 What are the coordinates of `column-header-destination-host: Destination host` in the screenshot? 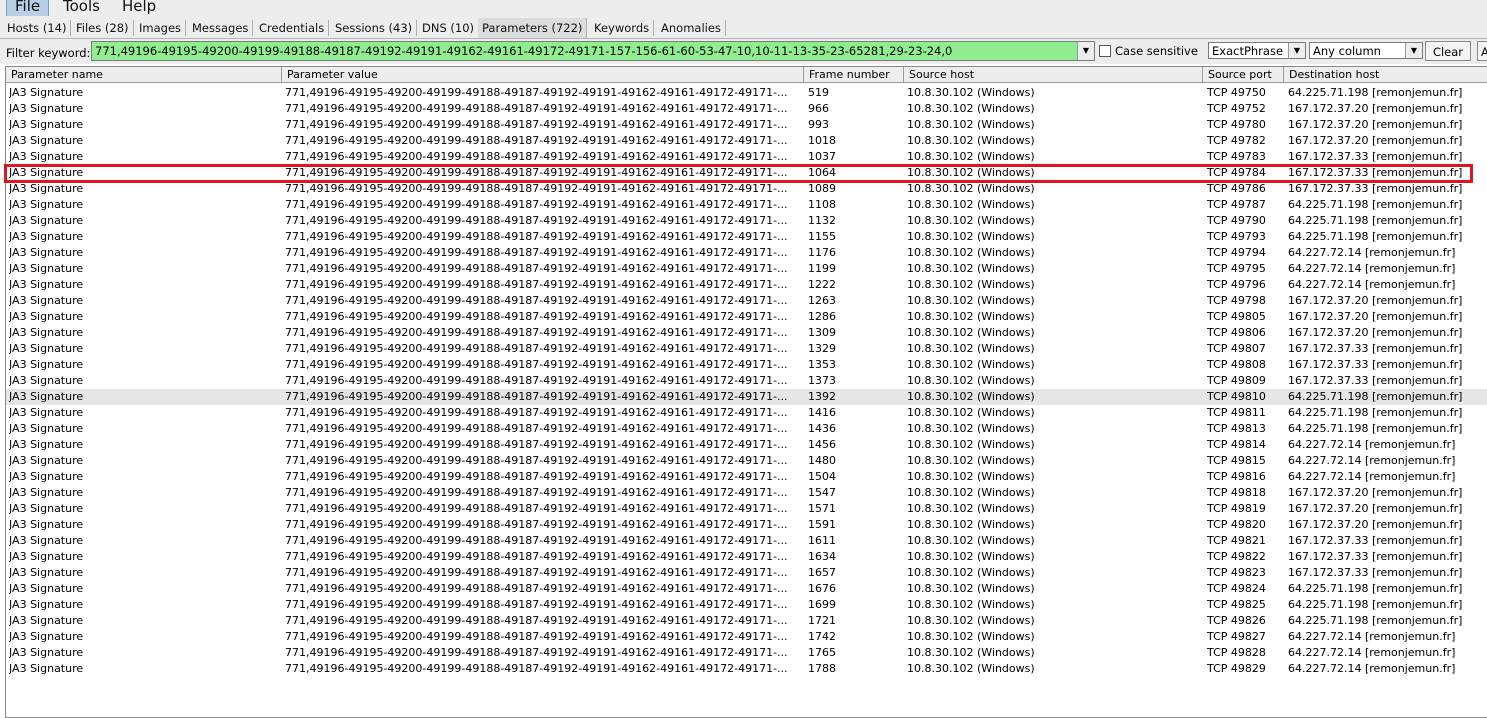 It's located at (1385, 74).